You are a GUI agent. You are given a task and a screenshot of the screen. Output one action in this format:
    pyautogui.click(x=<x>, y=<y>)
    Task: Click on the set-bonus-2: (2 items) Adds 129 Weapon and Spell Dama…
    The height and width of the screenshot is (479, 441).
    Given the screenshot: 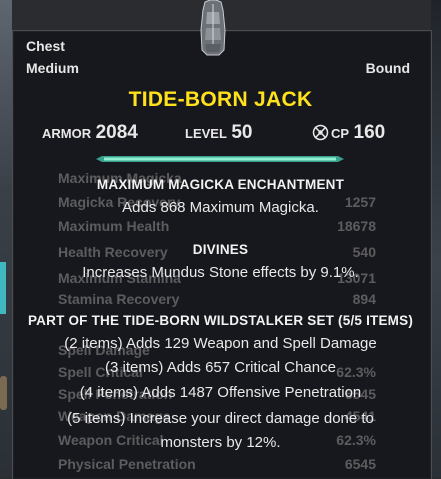 What is the action you would take?
    pyautogui.click(x=220, y=343)
    